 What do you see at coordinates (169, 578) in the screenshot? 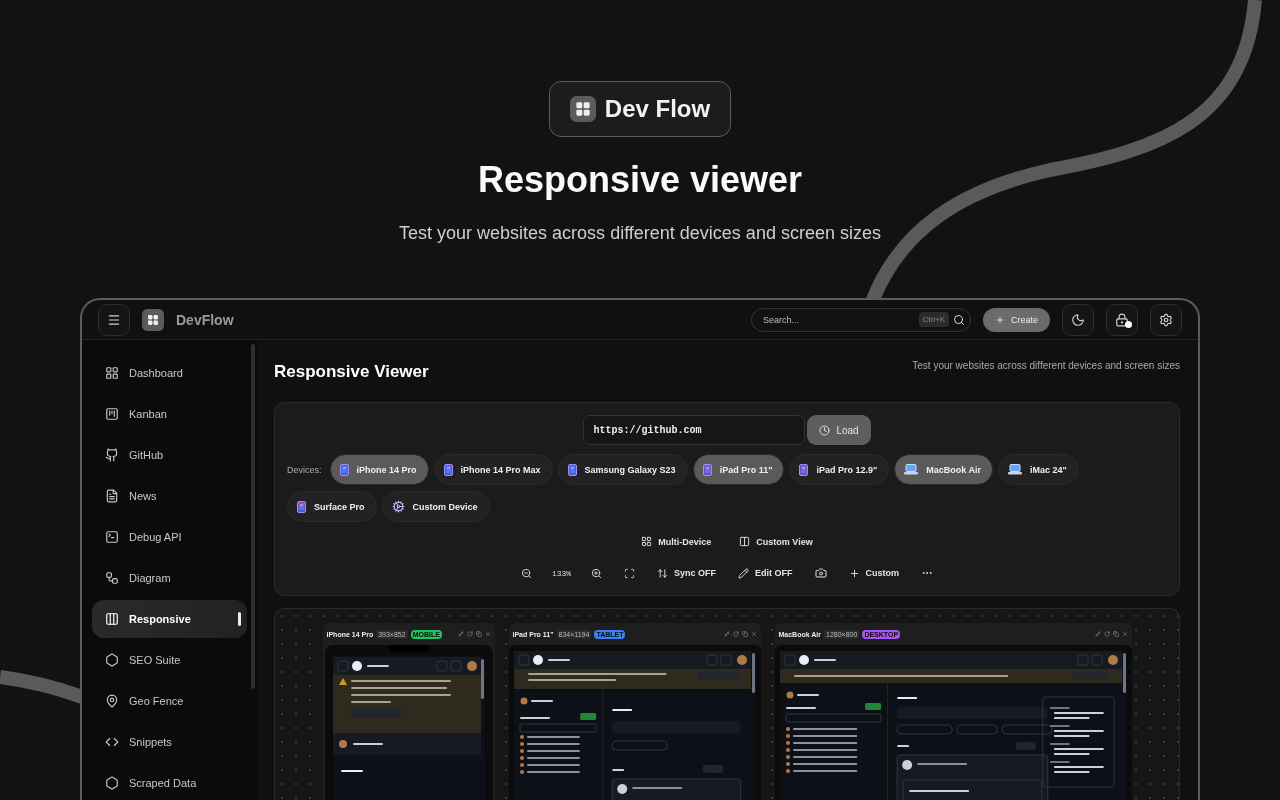
I see `sidebar-item: Diagram` at bounding box center [169, 578].